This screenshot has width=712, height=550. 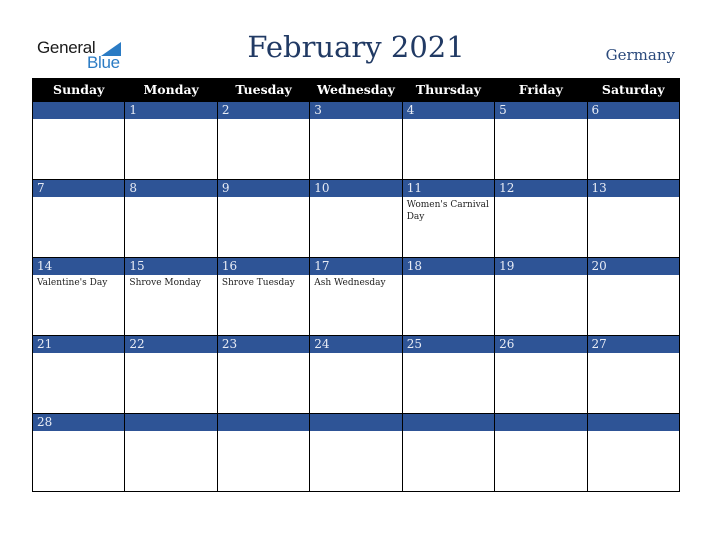 What do you see at coordinates (350, 283) in the screenshot?
I see `holiday-label: Ash Wednesday` at bounding box center [350, 283].